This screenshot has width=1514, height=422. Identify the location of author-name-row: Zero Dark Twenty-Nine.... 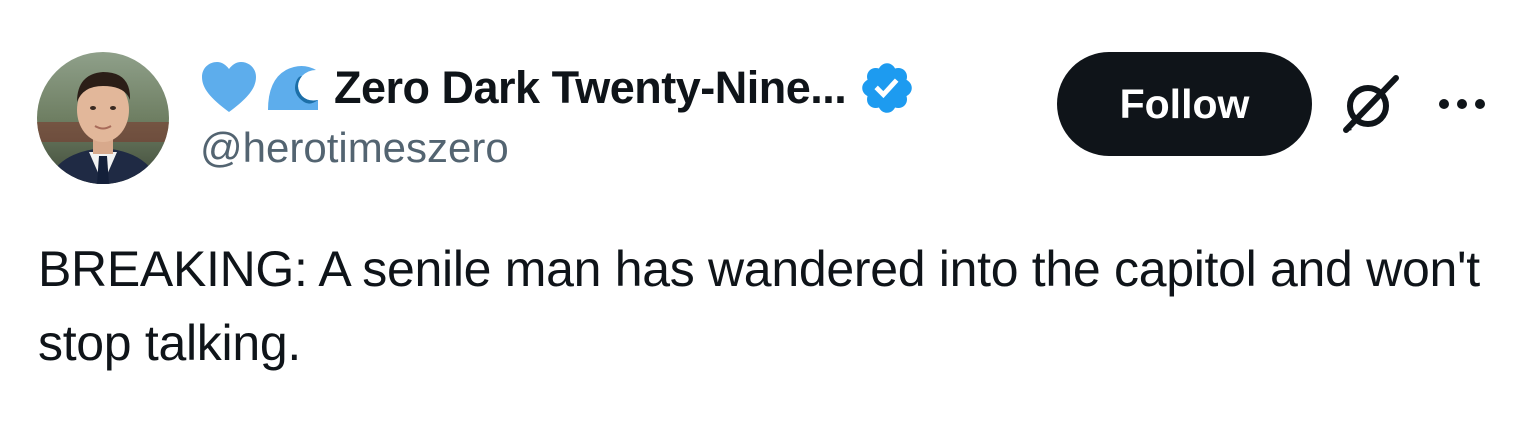
(558, 88).